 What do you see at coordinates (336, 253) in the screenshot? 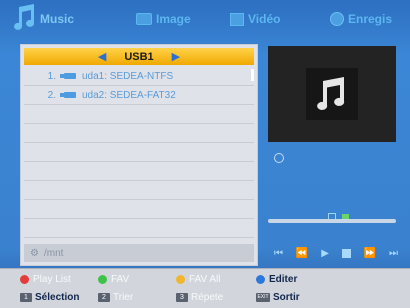
I see `playback-controls: ⏮ ⏪ ▶ ⏩ ⏭` at bounding box center [336, 253].